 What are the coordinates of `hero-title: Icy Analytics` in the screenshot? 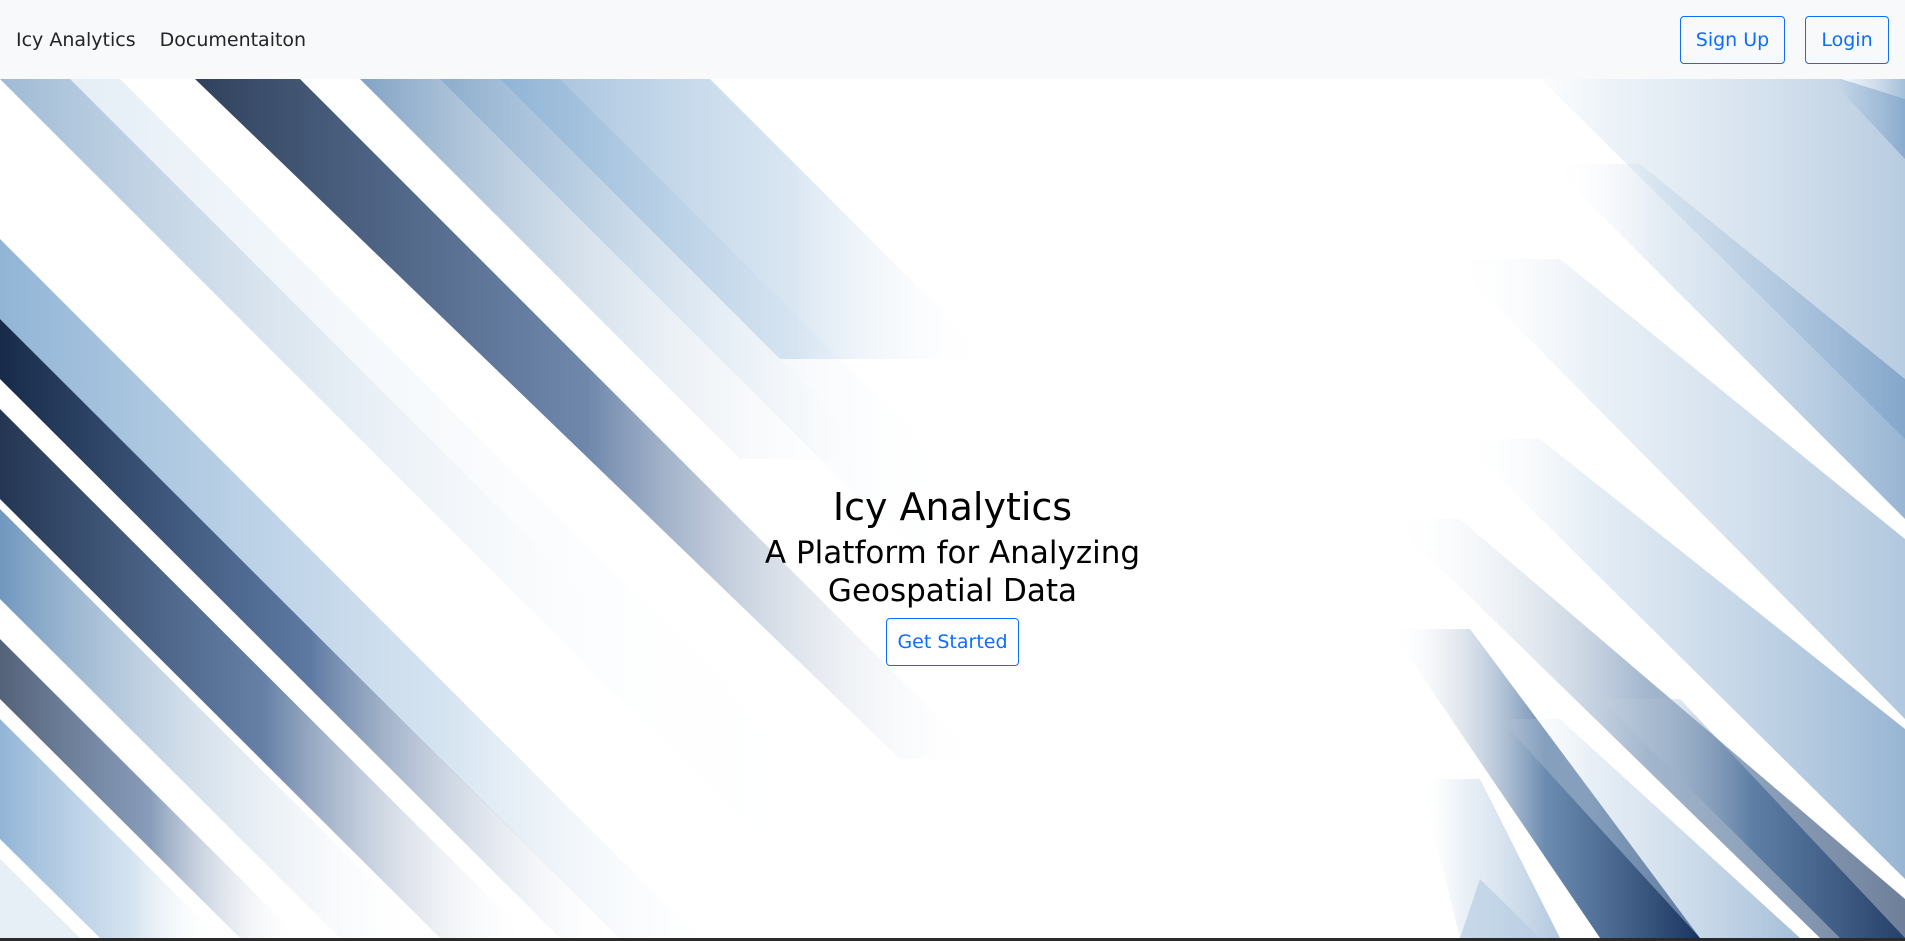 It's located at (952, 507).